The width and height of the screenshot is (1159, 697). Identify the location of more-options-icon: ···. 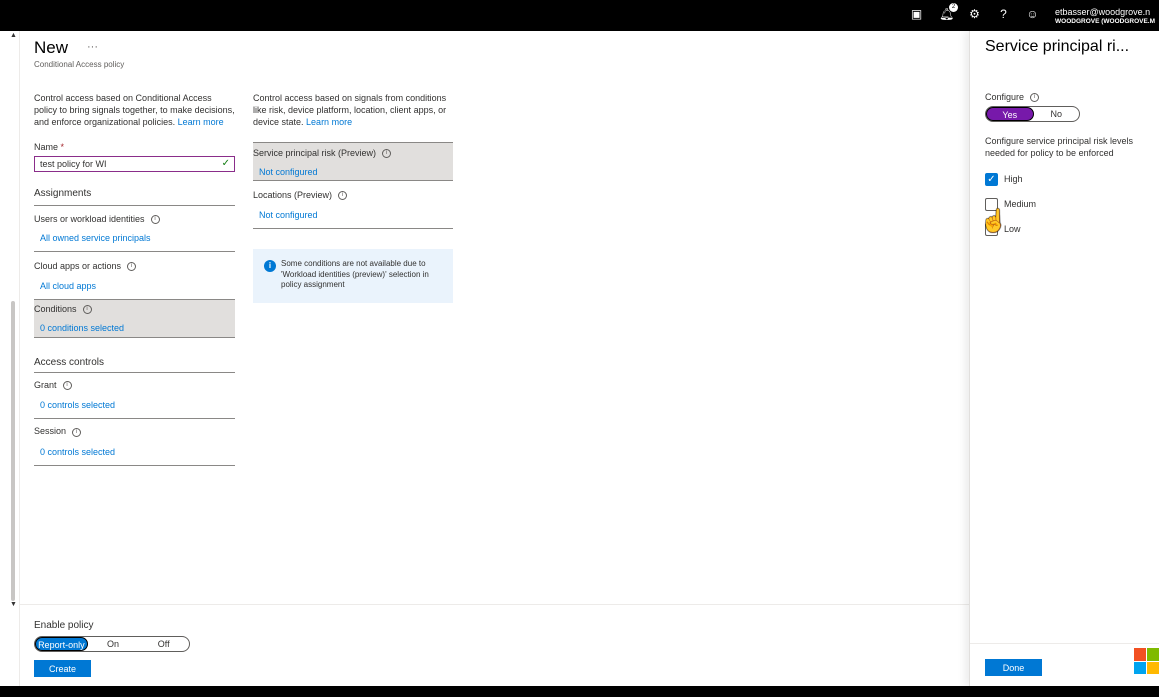
(92, 47).